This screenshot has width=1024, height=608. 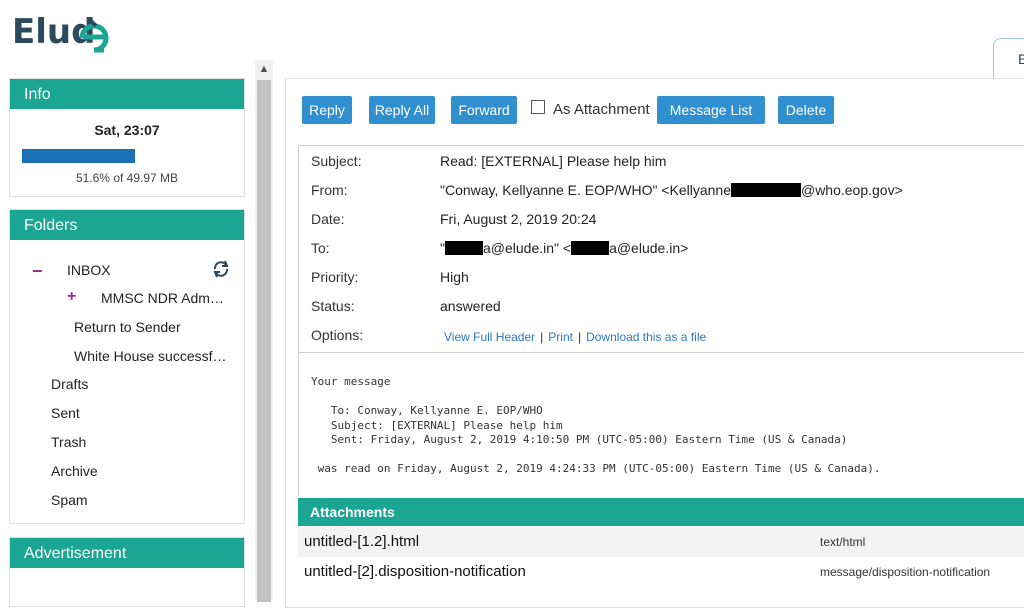 I want to click on expand-icon: +, so click(x=71, y=297).